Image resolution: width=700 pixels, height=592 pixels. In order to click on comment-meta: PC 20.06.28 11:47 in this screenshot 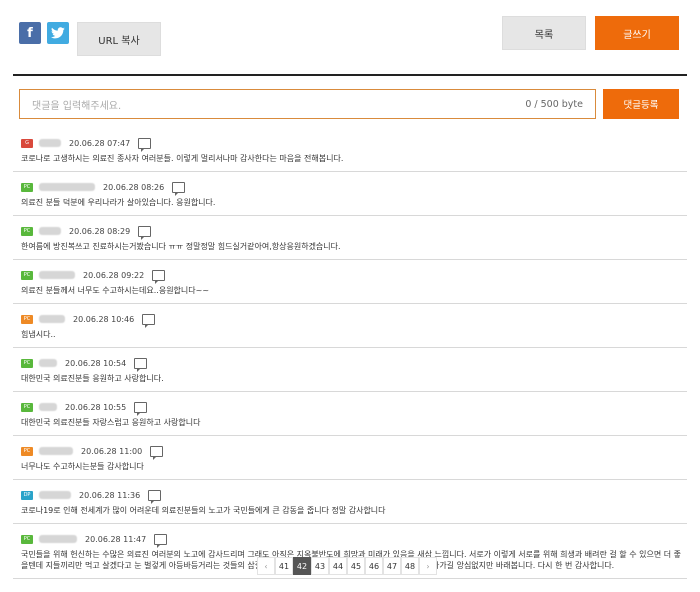, I will do `click(354, 539)`.